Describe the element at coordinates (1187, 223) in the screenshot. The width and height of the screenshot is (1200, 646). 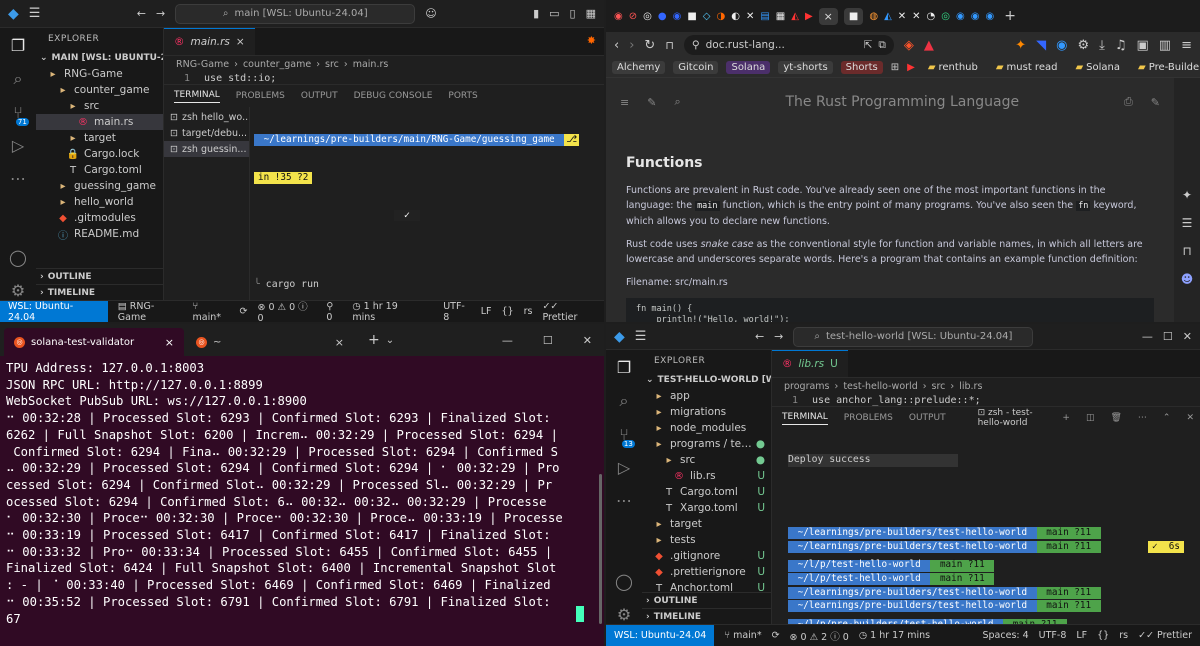
I see `reading-list-icon: ☰` at that location.